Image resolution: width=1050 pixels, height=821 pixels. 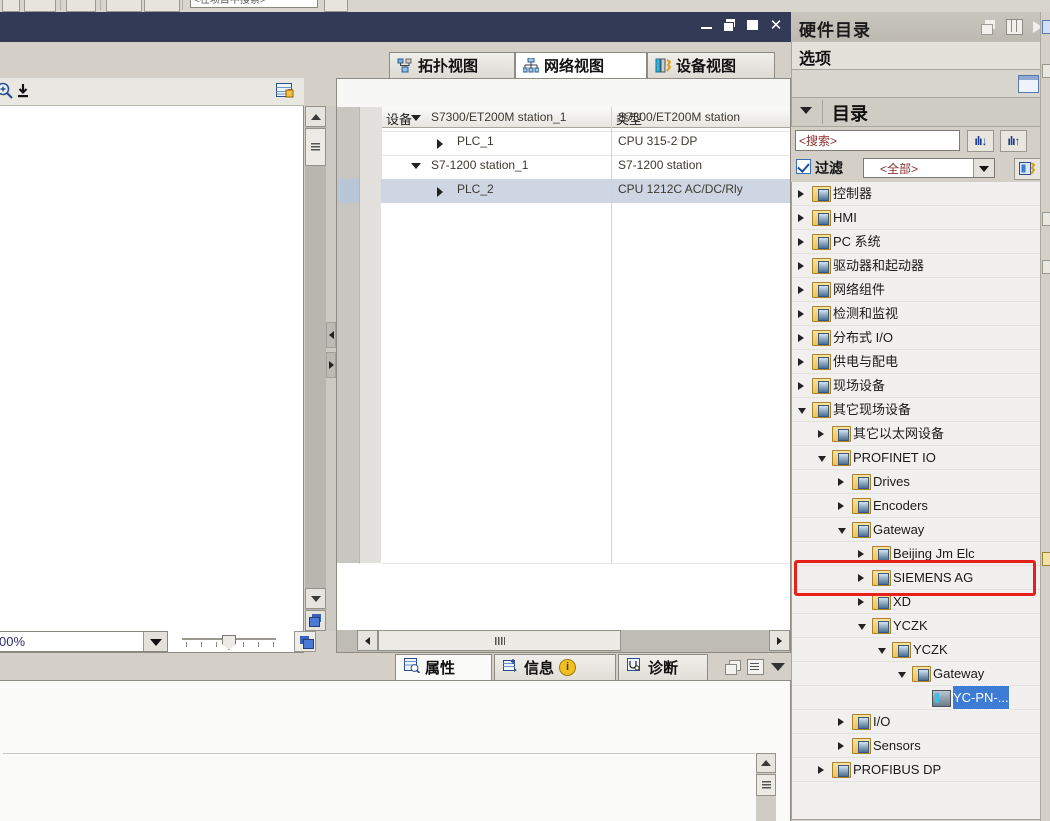 What do you see at coordinates (919, 722) in the screenshot?
I see `catalog-tree-item: I/O` at bounding box center [919, 722].